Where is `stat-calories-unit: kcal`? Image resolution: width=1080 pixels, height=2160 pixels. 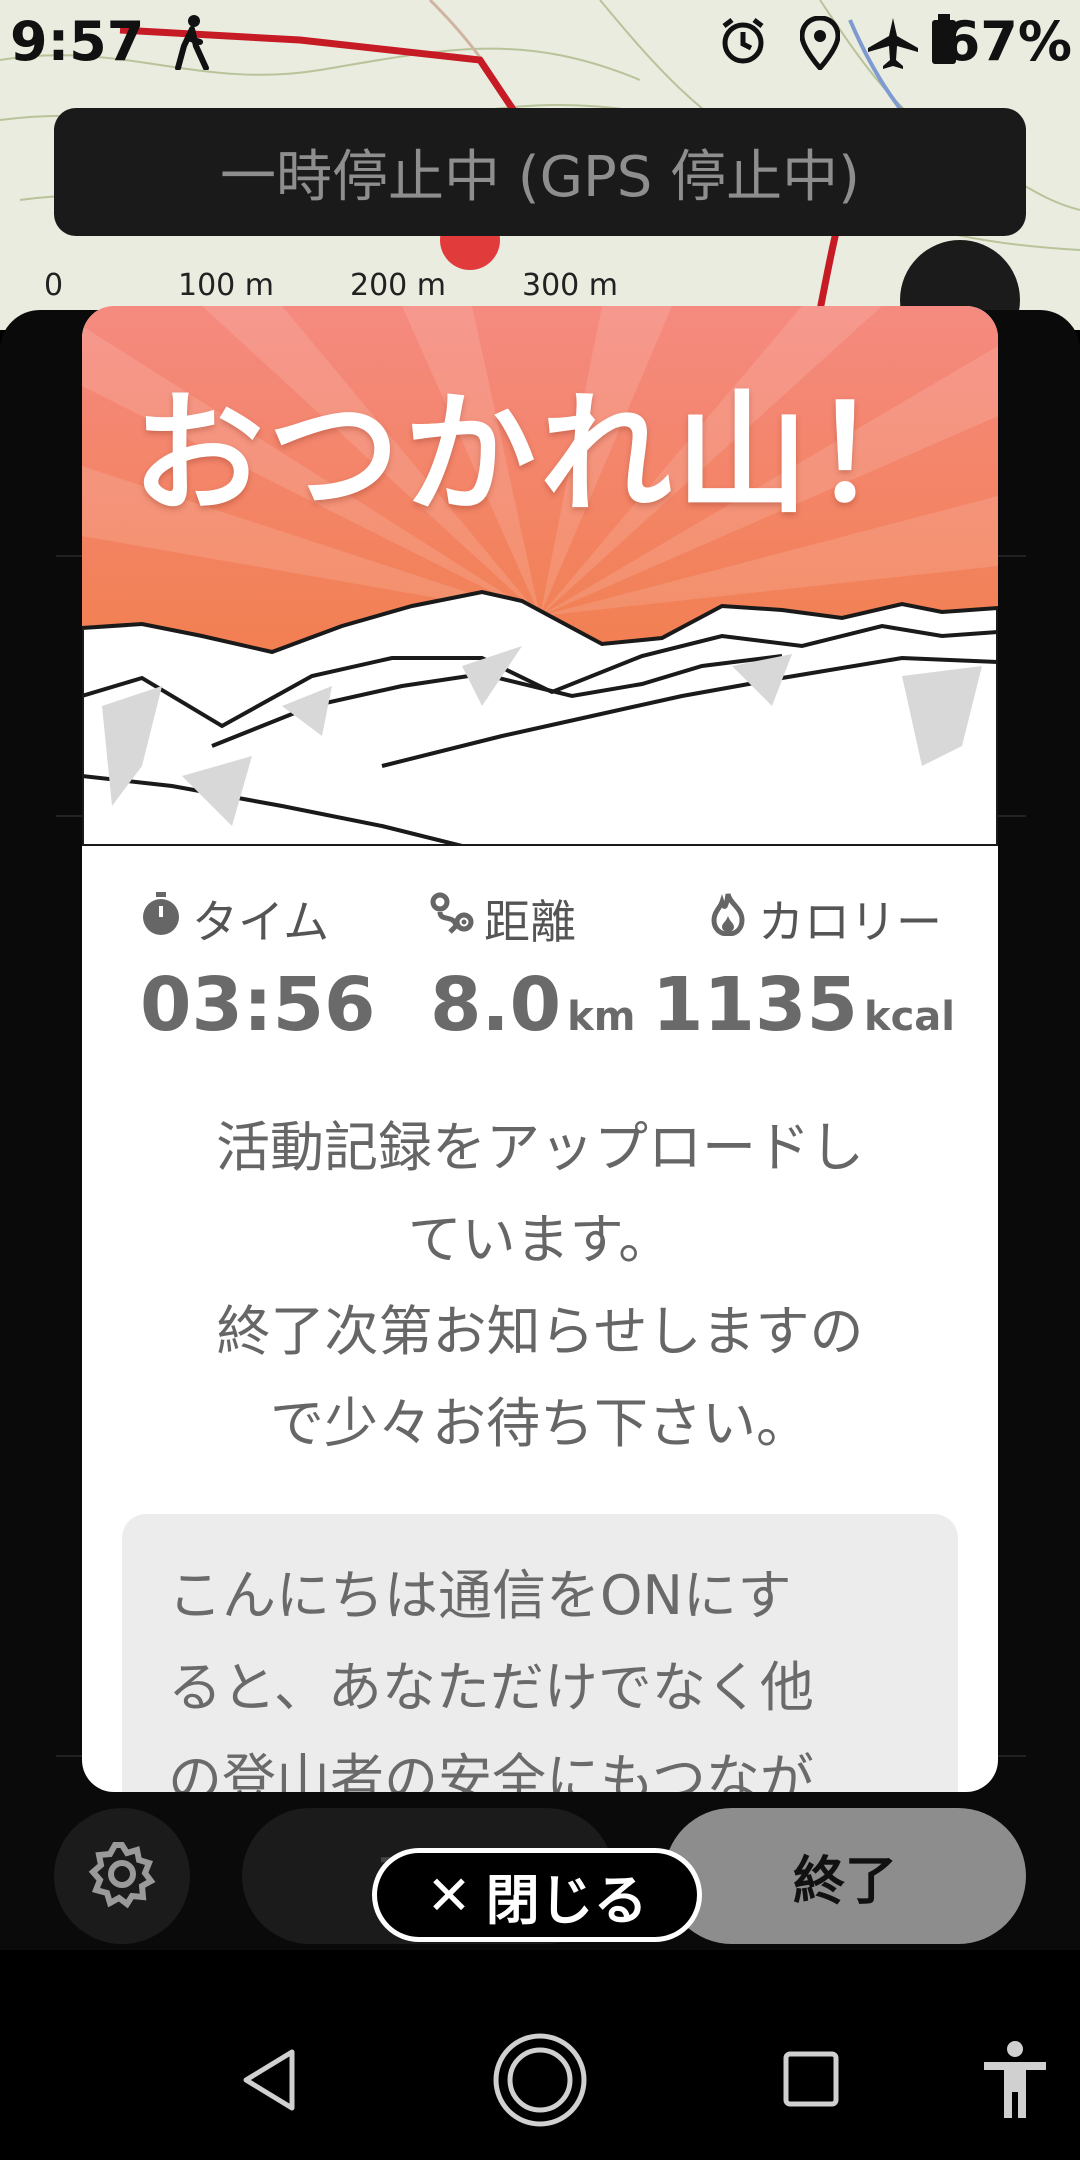 stat-calories-unit: kcal is located at coordinates (909, 1017).